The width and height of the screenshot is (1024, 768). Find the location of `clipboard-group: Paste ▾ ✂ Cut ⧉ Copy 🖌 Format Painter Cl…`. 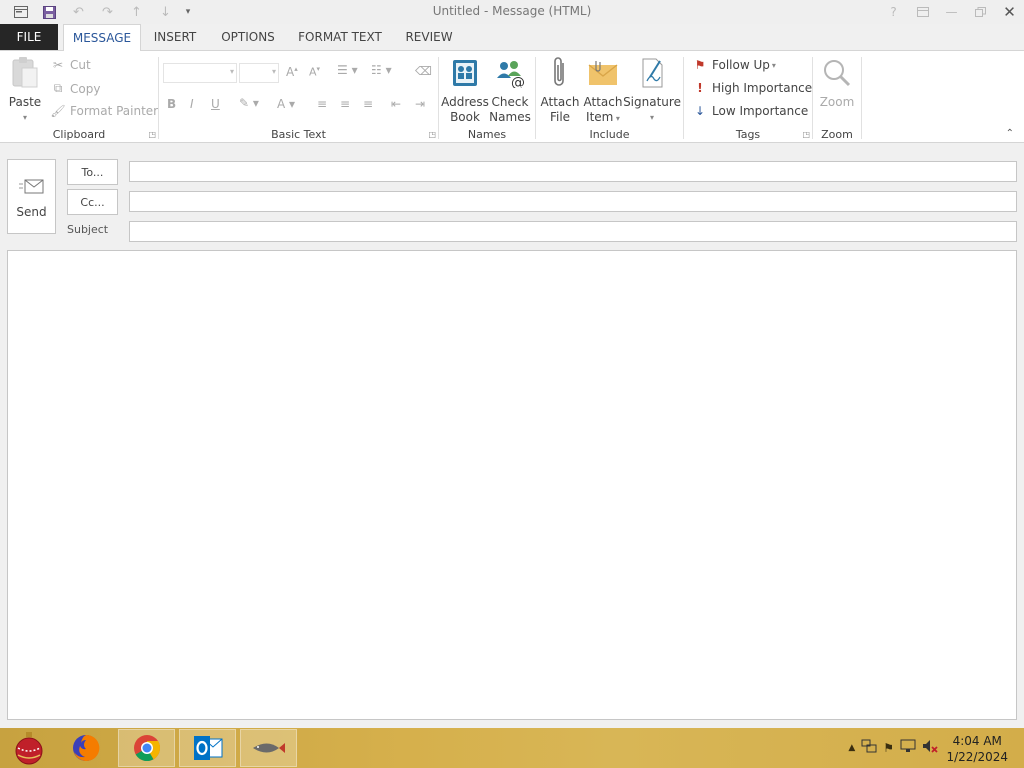

clipboard-group: Paste ▾ ✂ Cut ⧉ Copy 🖌 Format Painter Cl… is located at coordinates (79, 98).